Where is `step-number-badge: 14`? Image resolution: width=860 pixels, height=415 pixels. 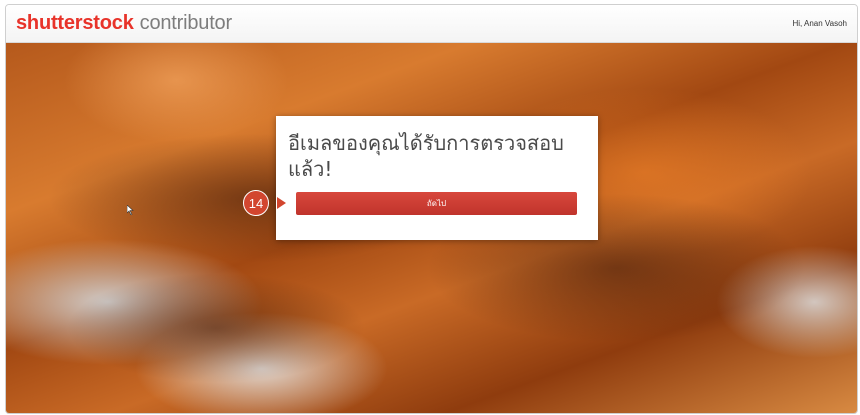
step-number-badge: 14 is located at coordinates (256, 203).